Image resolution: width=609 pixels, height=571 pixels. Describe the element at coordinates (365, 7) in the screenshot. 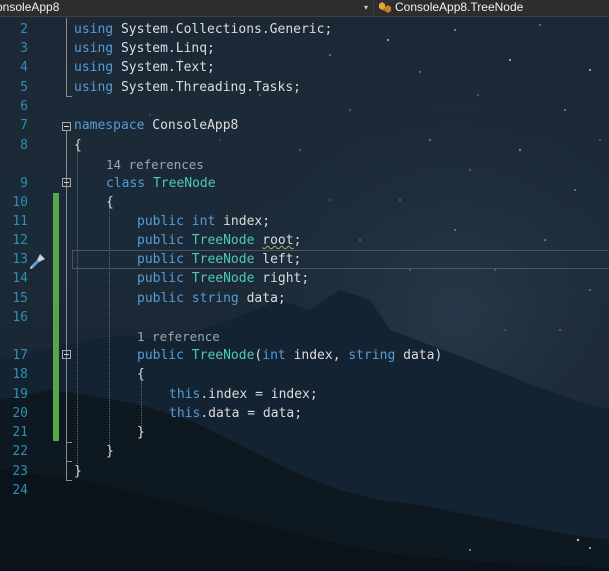

I see `chevron-down-icon: ▾` at that location.